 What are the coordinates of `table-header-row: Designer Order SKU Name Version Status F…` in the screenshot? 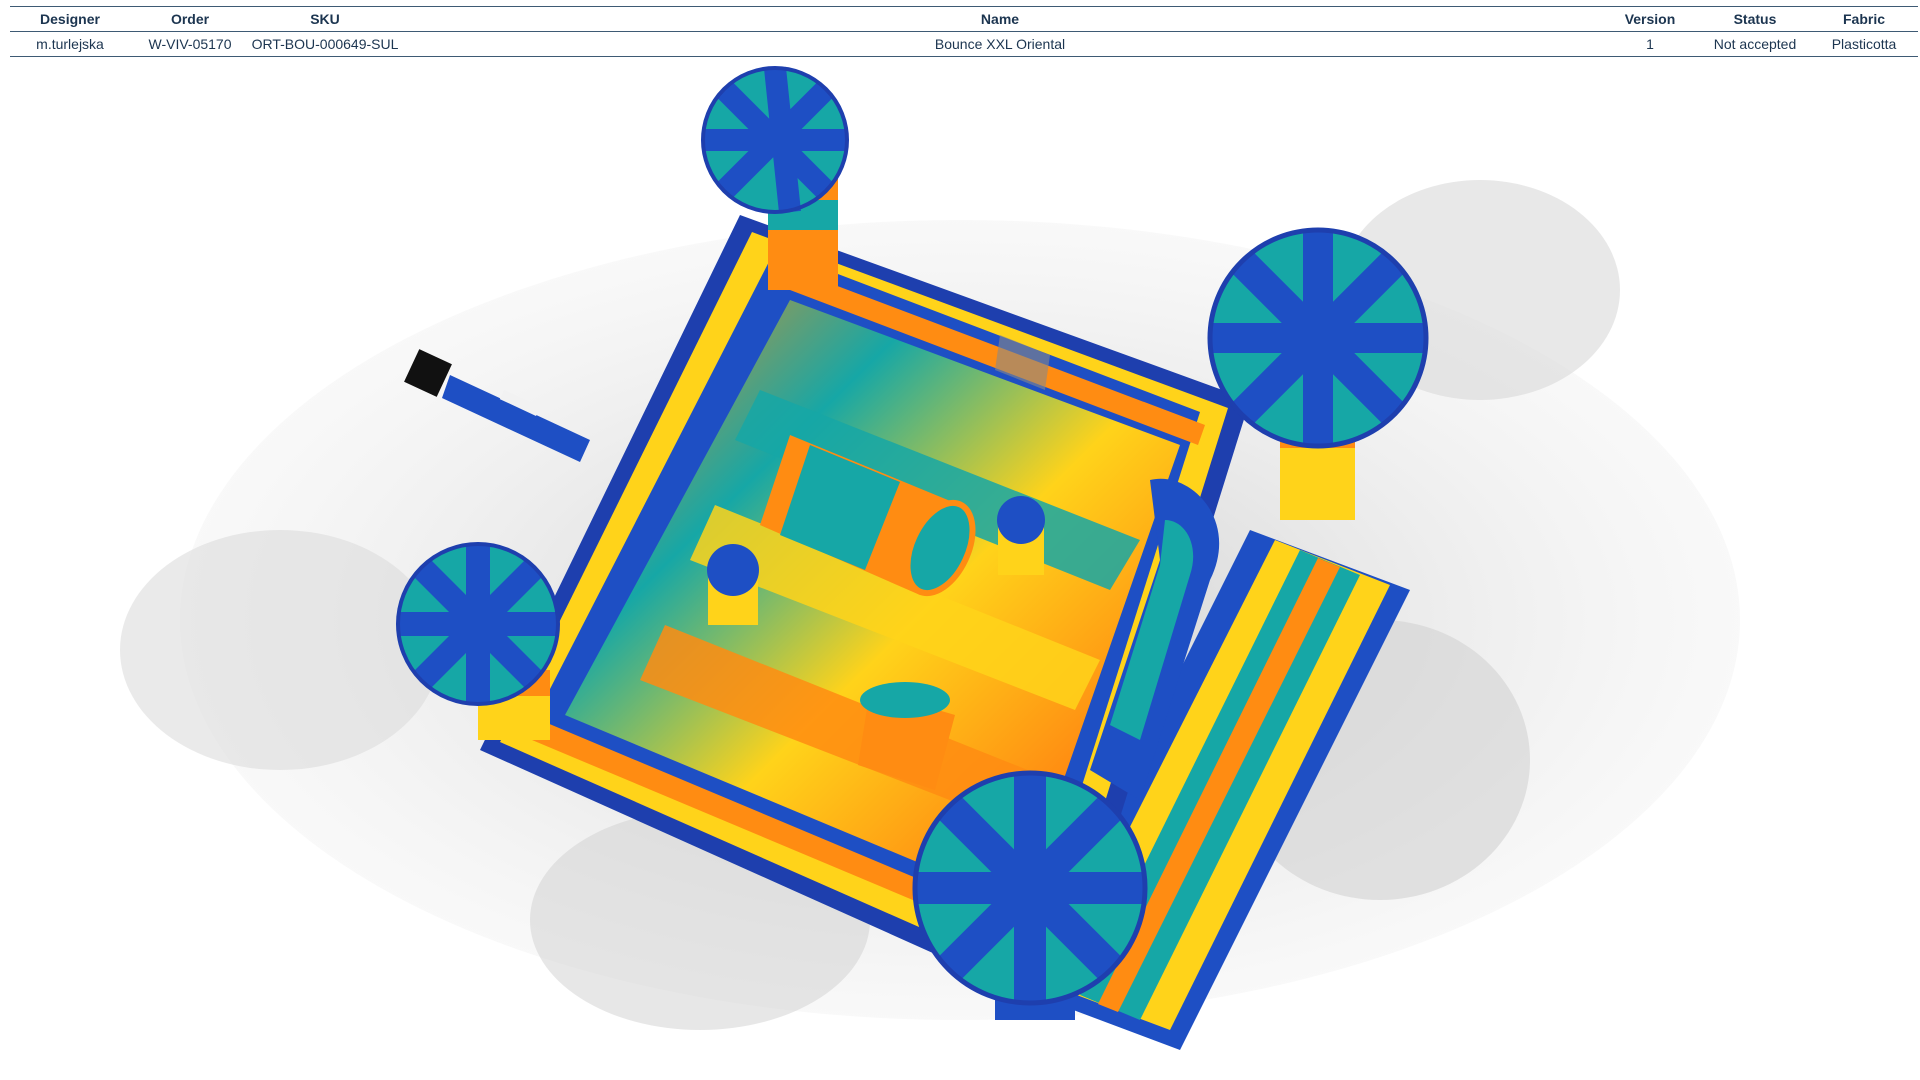 It's located at (964, 19).